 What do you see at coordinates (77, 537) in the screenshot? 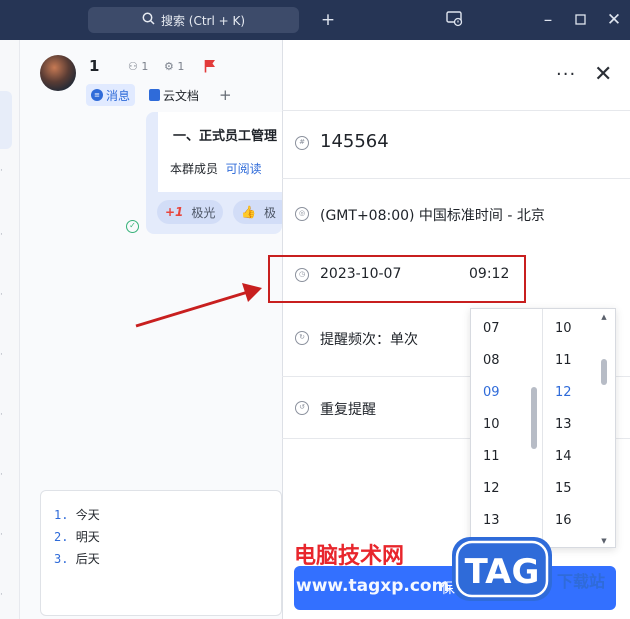
I see `list-item: 2. 明天` at bounding box center [77, 537].